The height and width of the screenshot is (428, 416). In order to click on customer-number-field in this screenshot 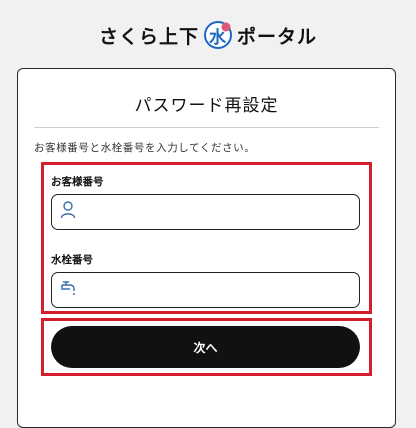, I will do `click(205, 212)`.